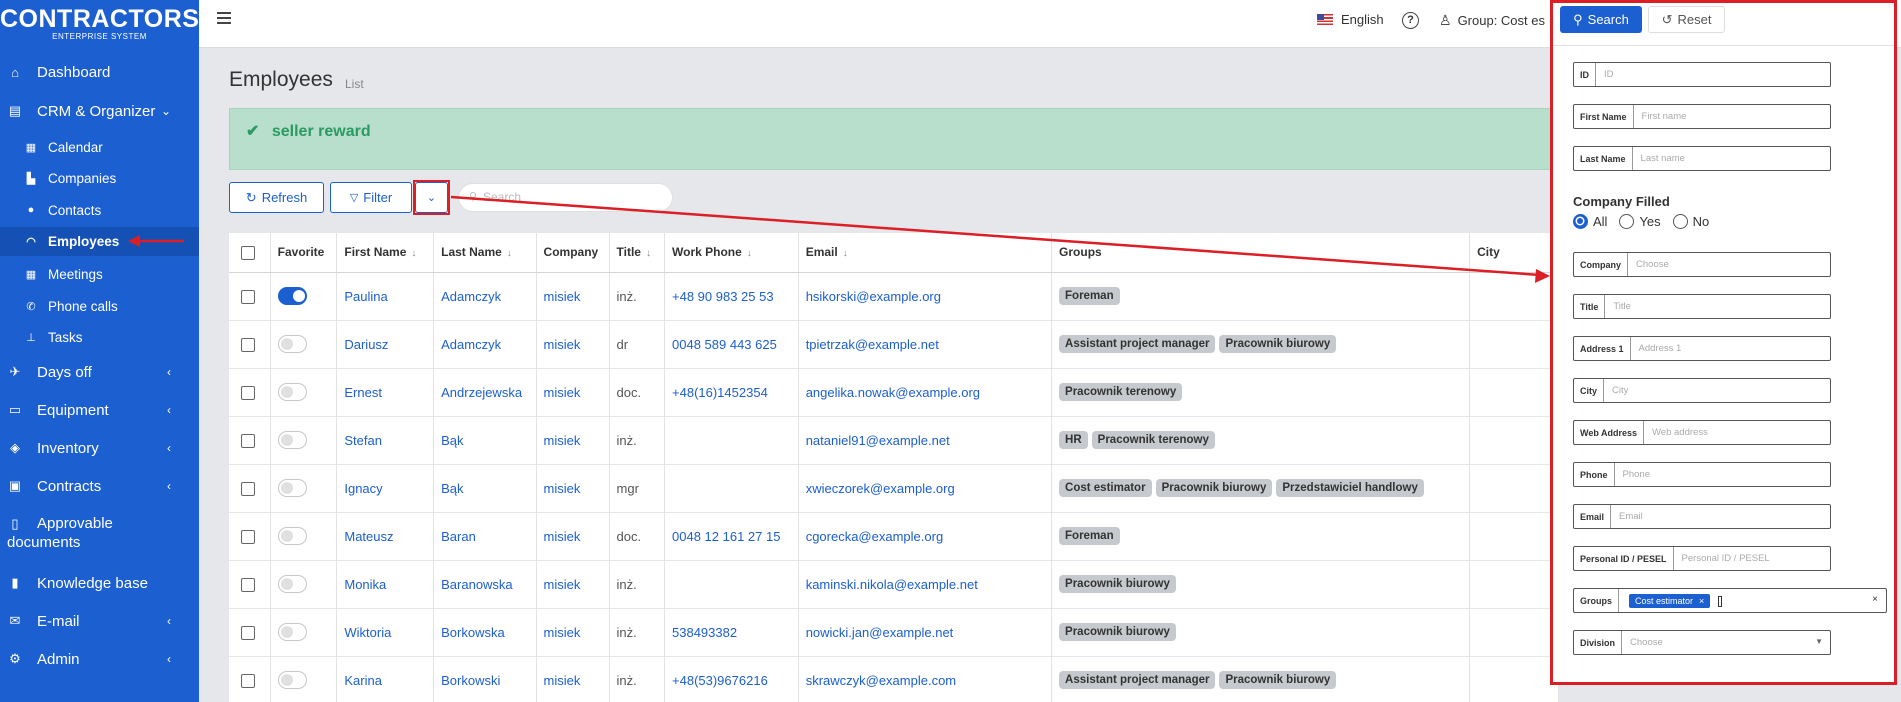 This screenshot has width=1901, height=702. What do you see at coordinates (99, 410) in the screenshot?
I see `sidebar-item-equipment: ▭ Equipment ‹` at bounding box center [99, 410].